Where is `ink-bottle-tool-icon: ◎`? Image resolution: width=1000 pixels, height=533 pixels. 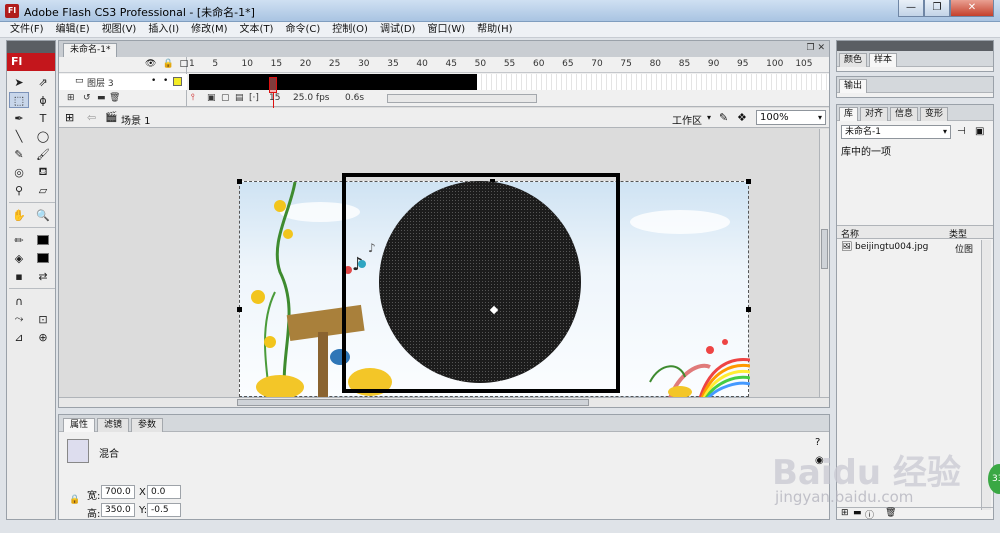 ink-bottle-tool-icon: ◎ is located at coordinates (19, 172).